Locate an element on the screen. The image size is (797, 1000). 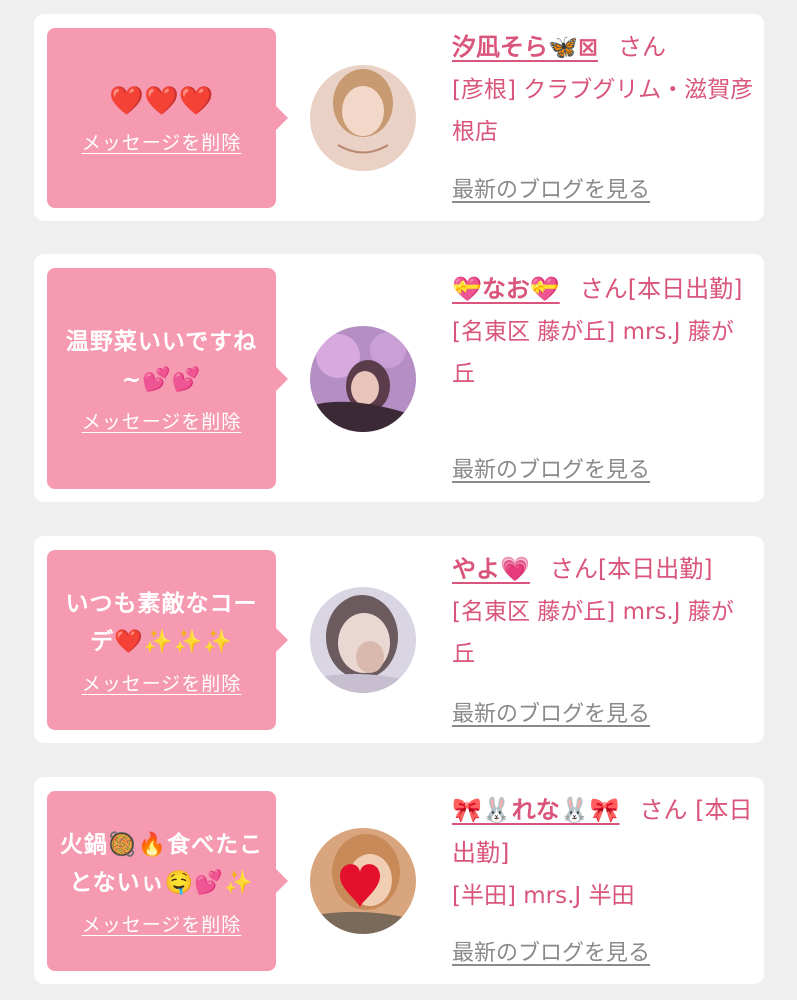
message-text: ❤️❤️❤️ is located at coordinates (161, 100).